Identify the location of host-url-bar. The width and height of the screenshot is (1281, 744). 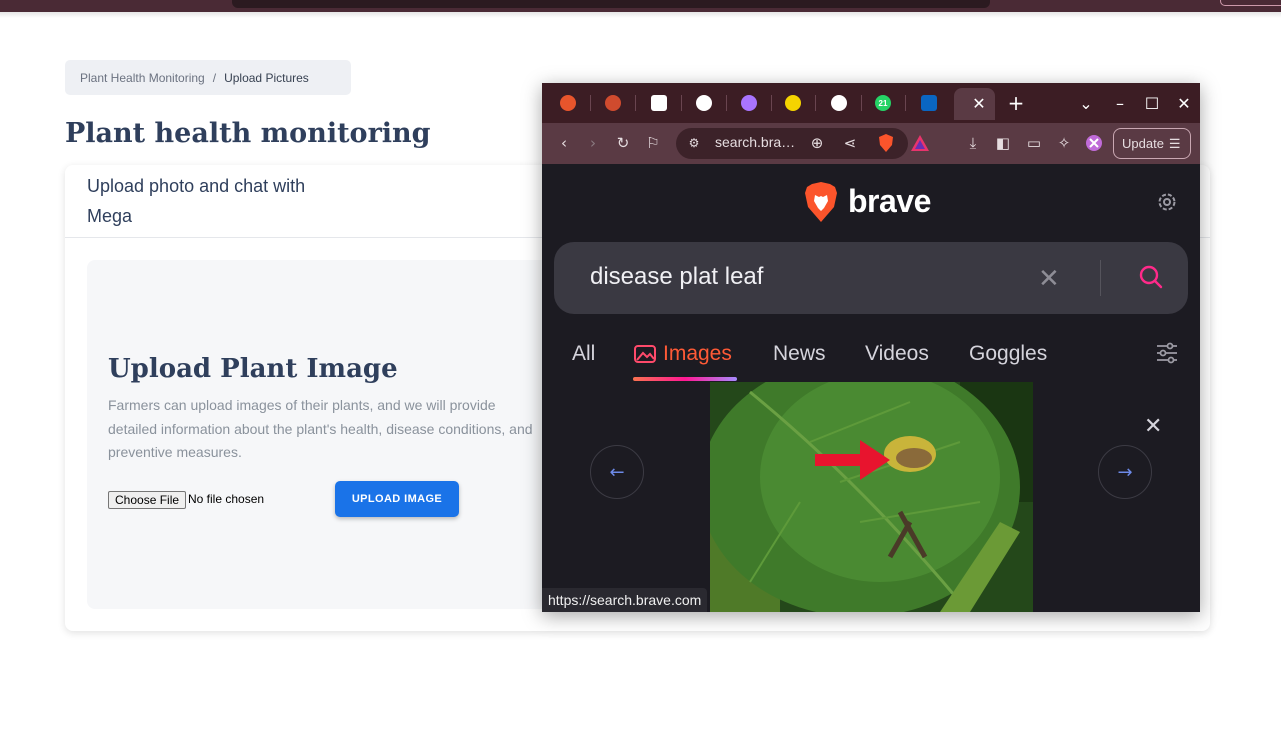
(611, 4).